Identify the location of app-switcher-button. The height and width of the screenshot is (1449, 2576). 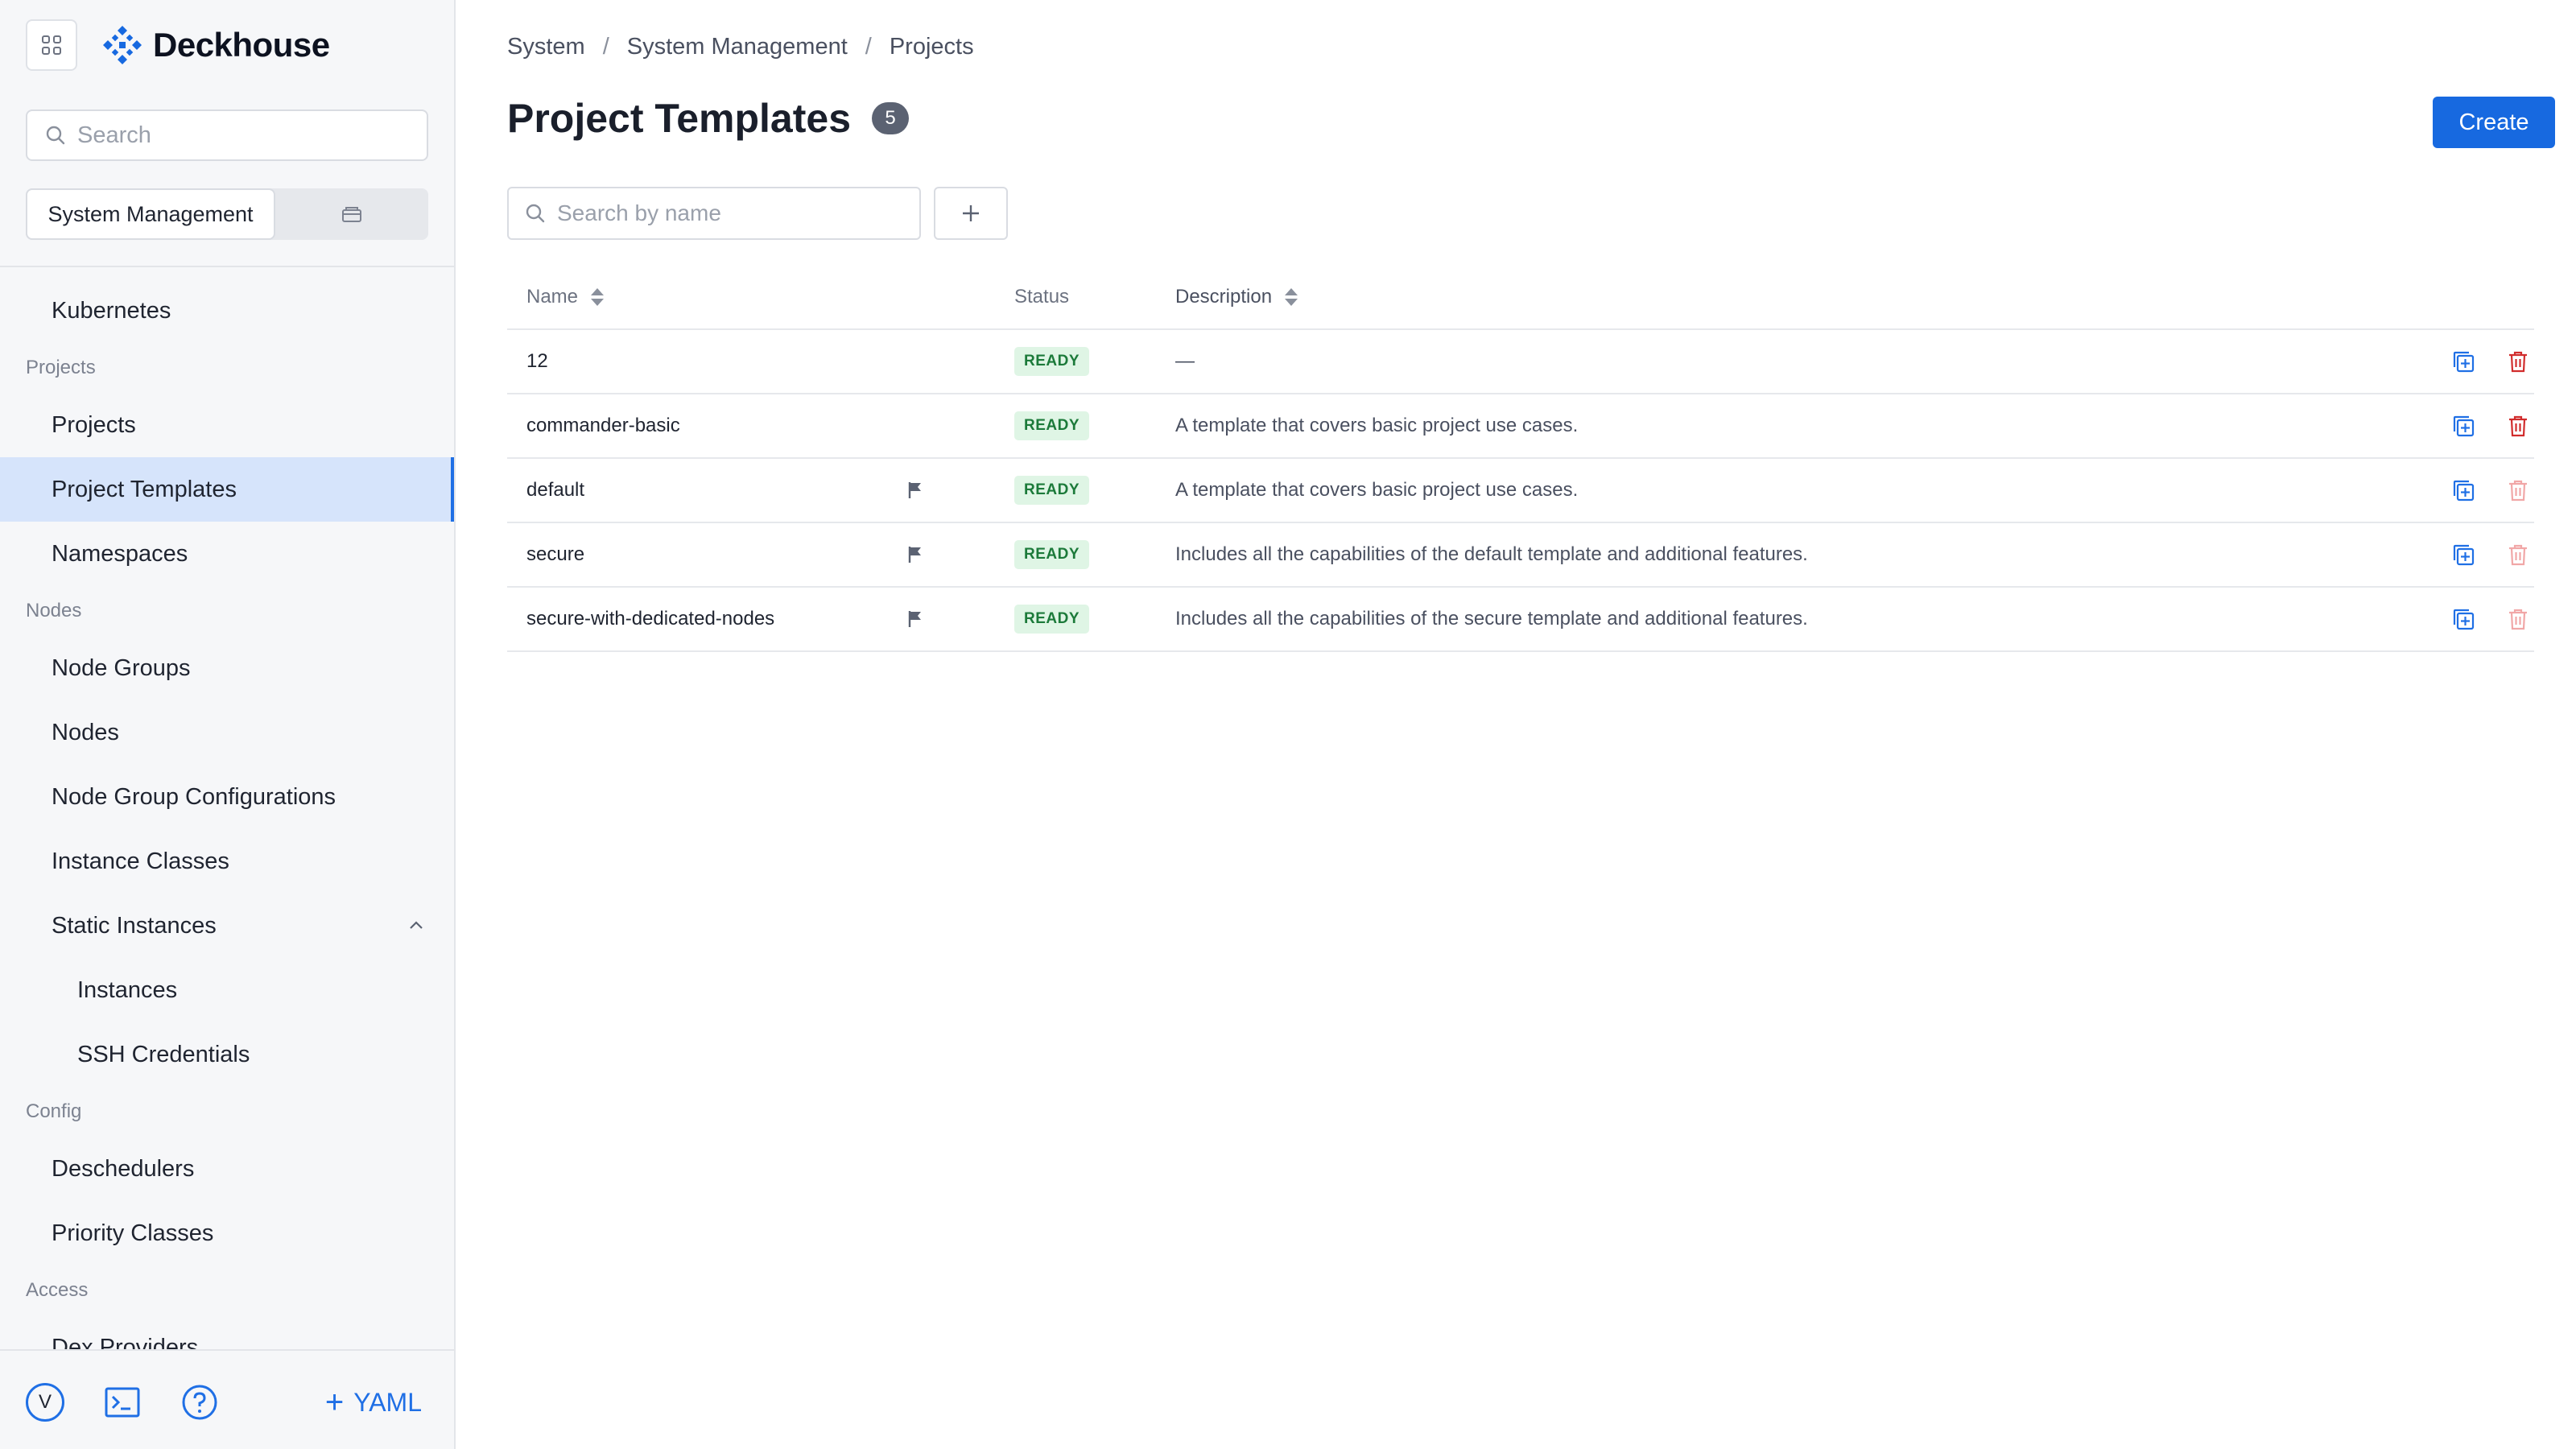
(51, 45).